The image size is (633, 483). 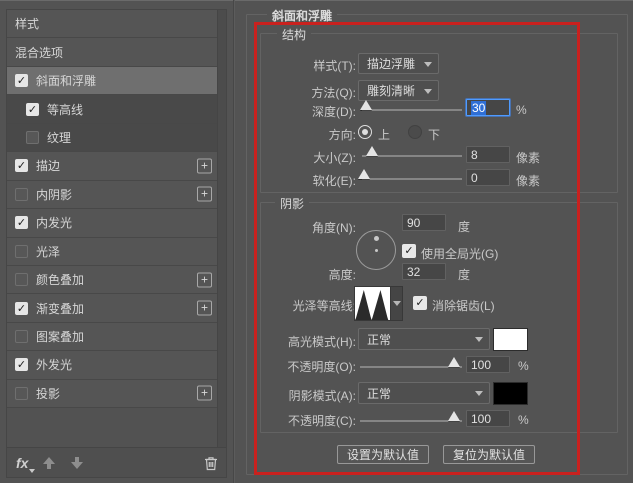 What do you see at coordinates (112, 337) in the screenshot?
I see `sidebar-item-12: 图案叠加` at bounding box center [112, 337].